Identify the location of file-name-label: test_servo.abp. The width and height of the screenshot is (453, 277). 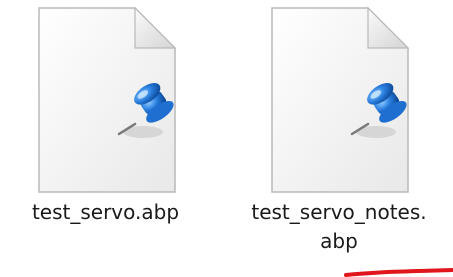
(105, 212).